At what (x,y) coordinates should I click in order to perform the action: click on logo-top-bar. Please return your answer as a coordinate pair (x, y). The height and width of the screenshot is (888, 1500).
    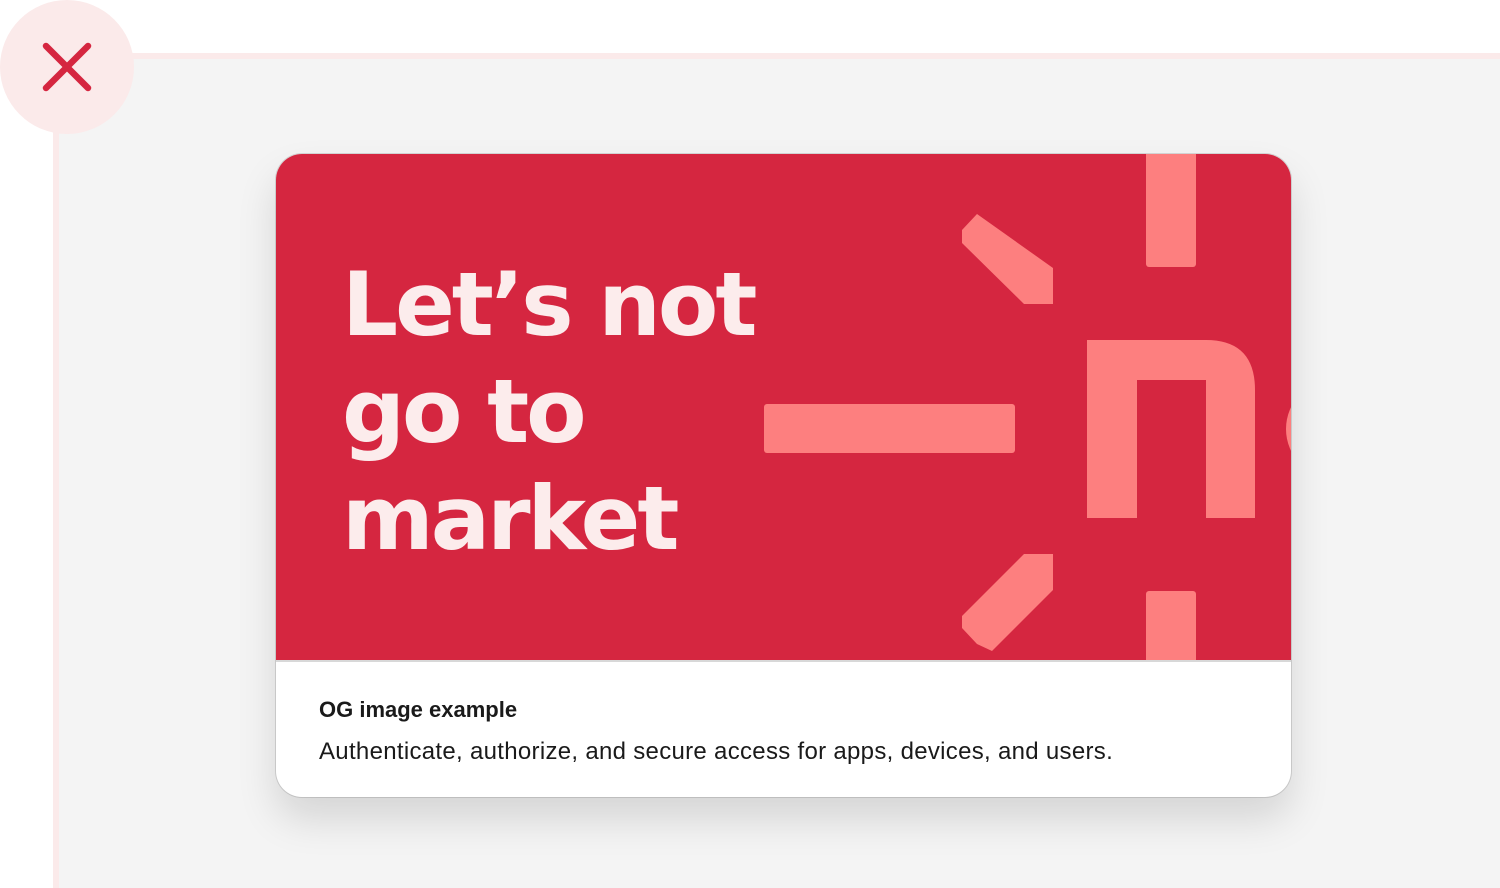
    Looking at the image, I should click on (1171, 210).